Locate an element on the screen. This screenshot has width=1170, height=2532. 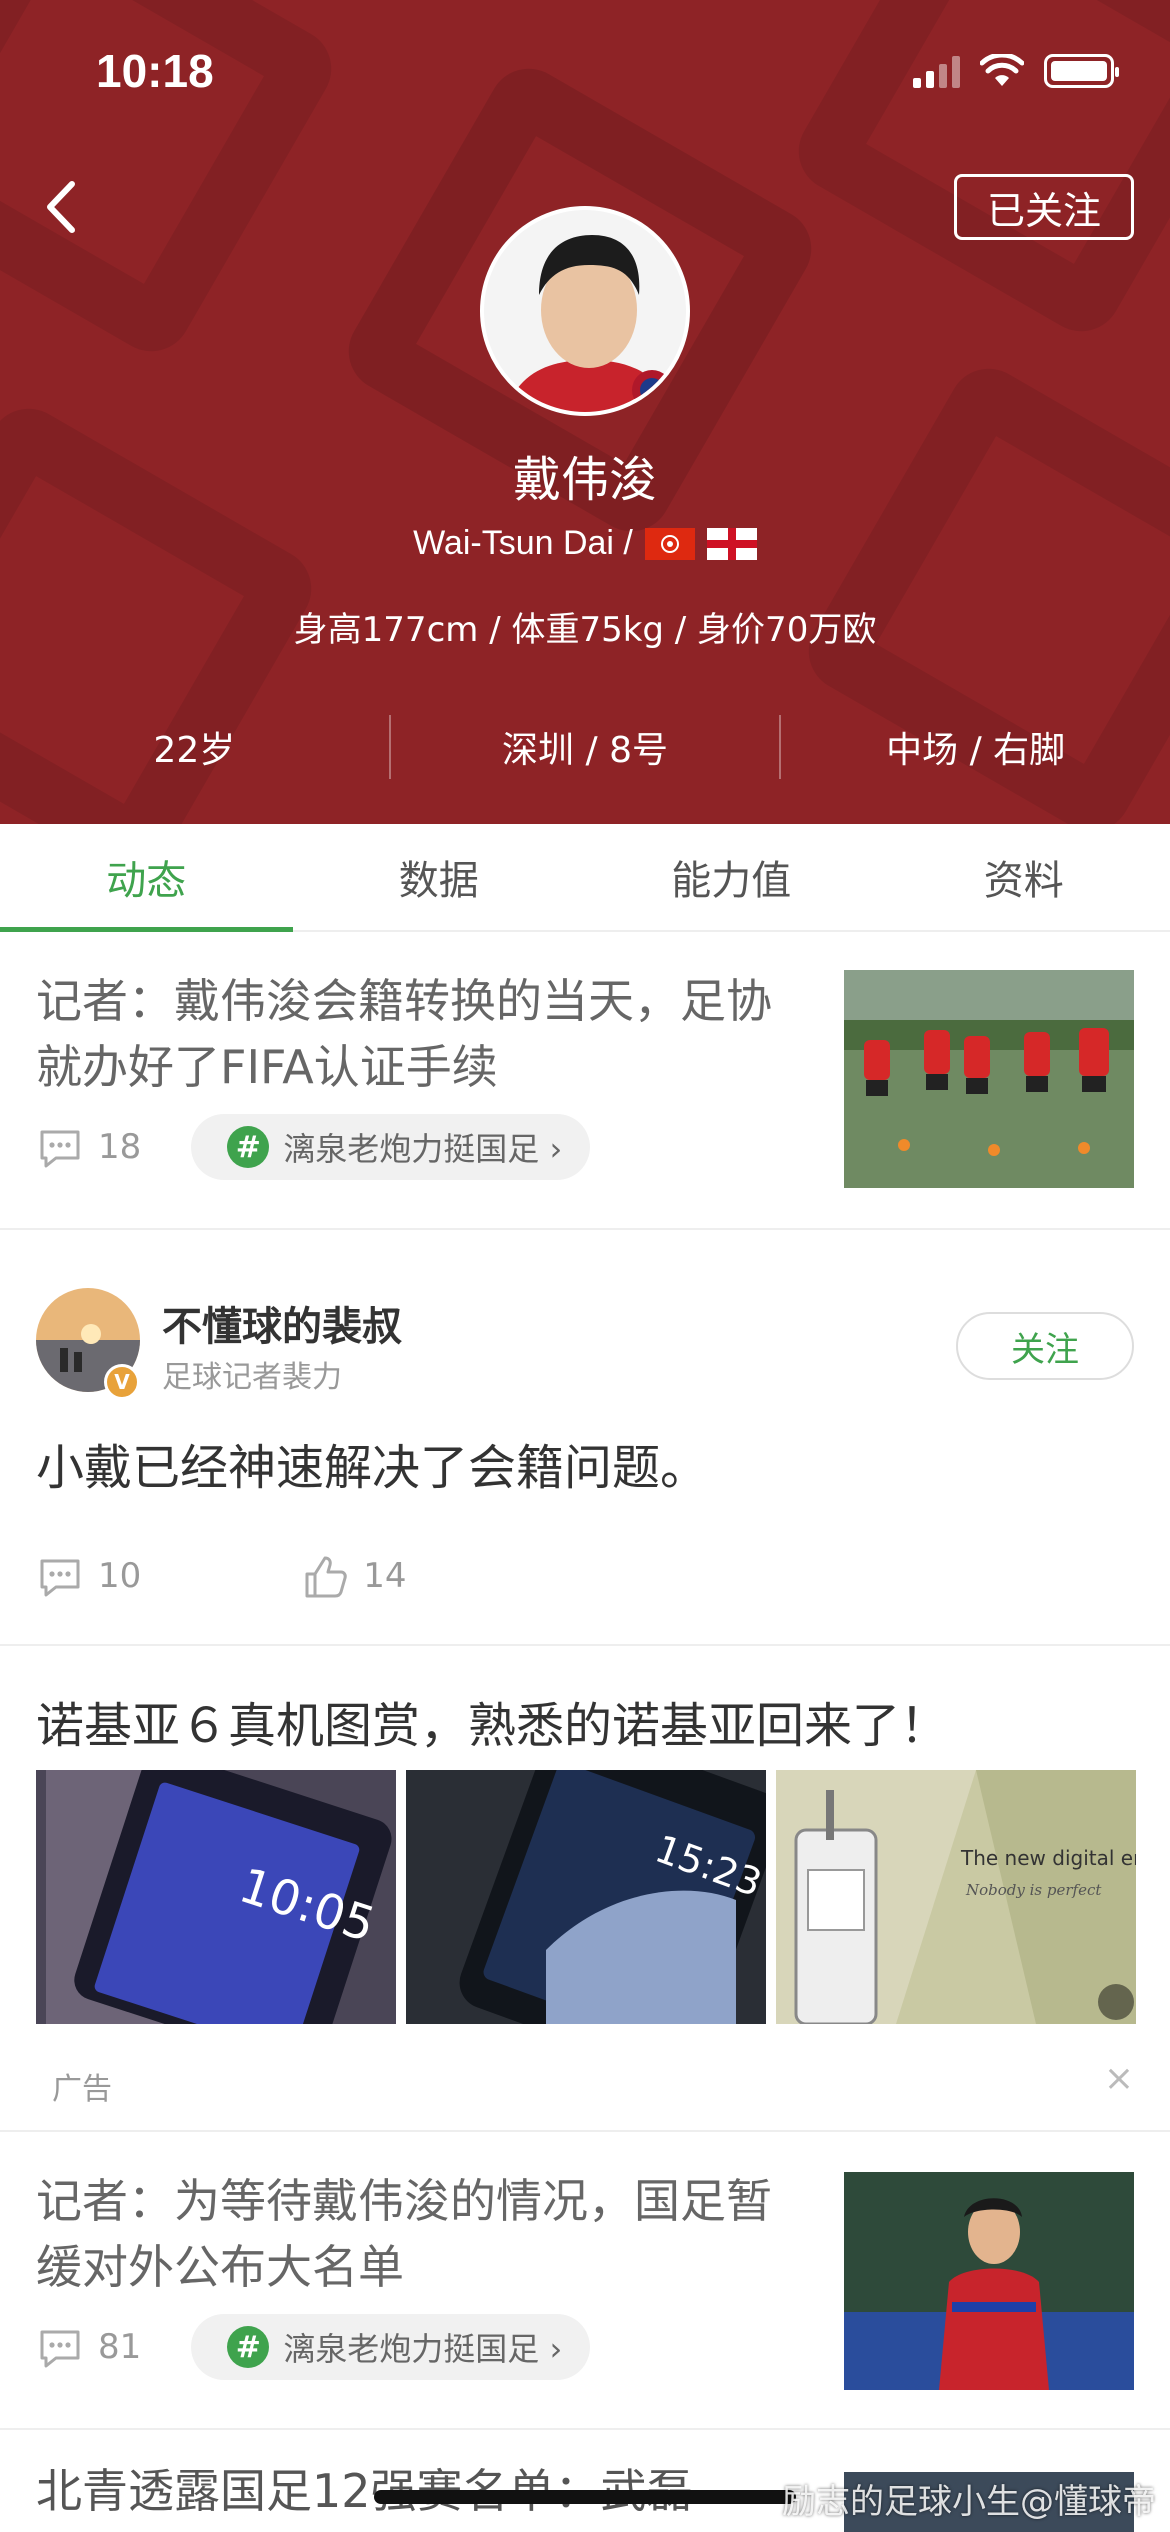
tab-feed: 动态 is located at coordinates (146, 878).